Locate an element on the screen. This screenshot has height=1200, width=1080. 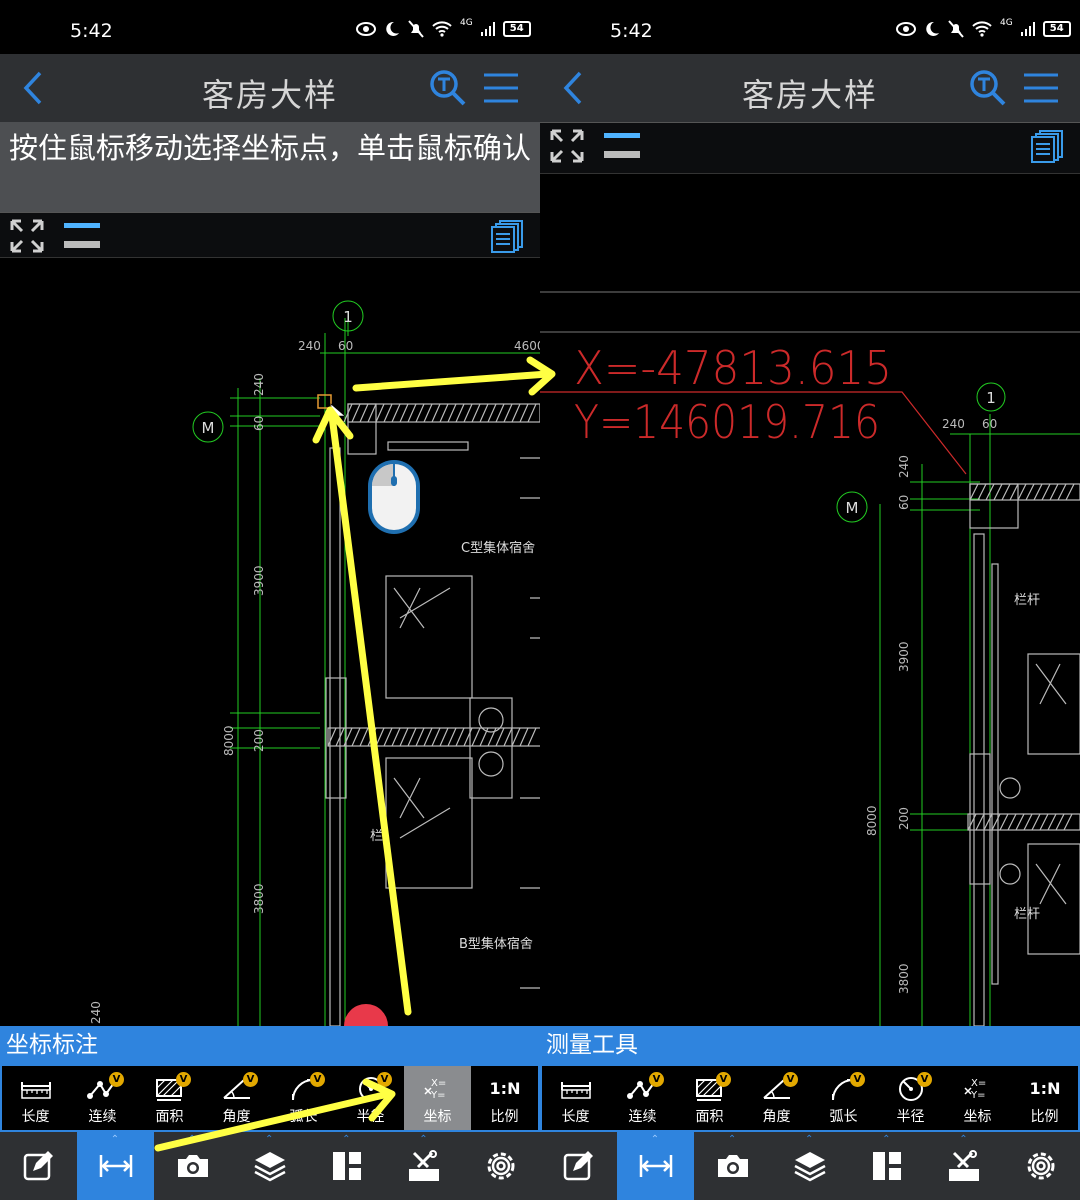
mouse-cursor-icon is located at coordinates (394, 497).